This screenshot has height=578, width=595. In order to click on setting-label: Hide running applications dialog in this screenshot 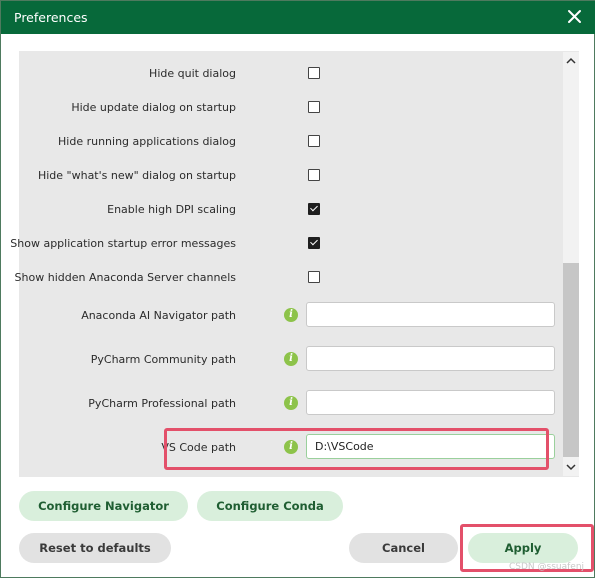, I will do `click(147, 141)`.